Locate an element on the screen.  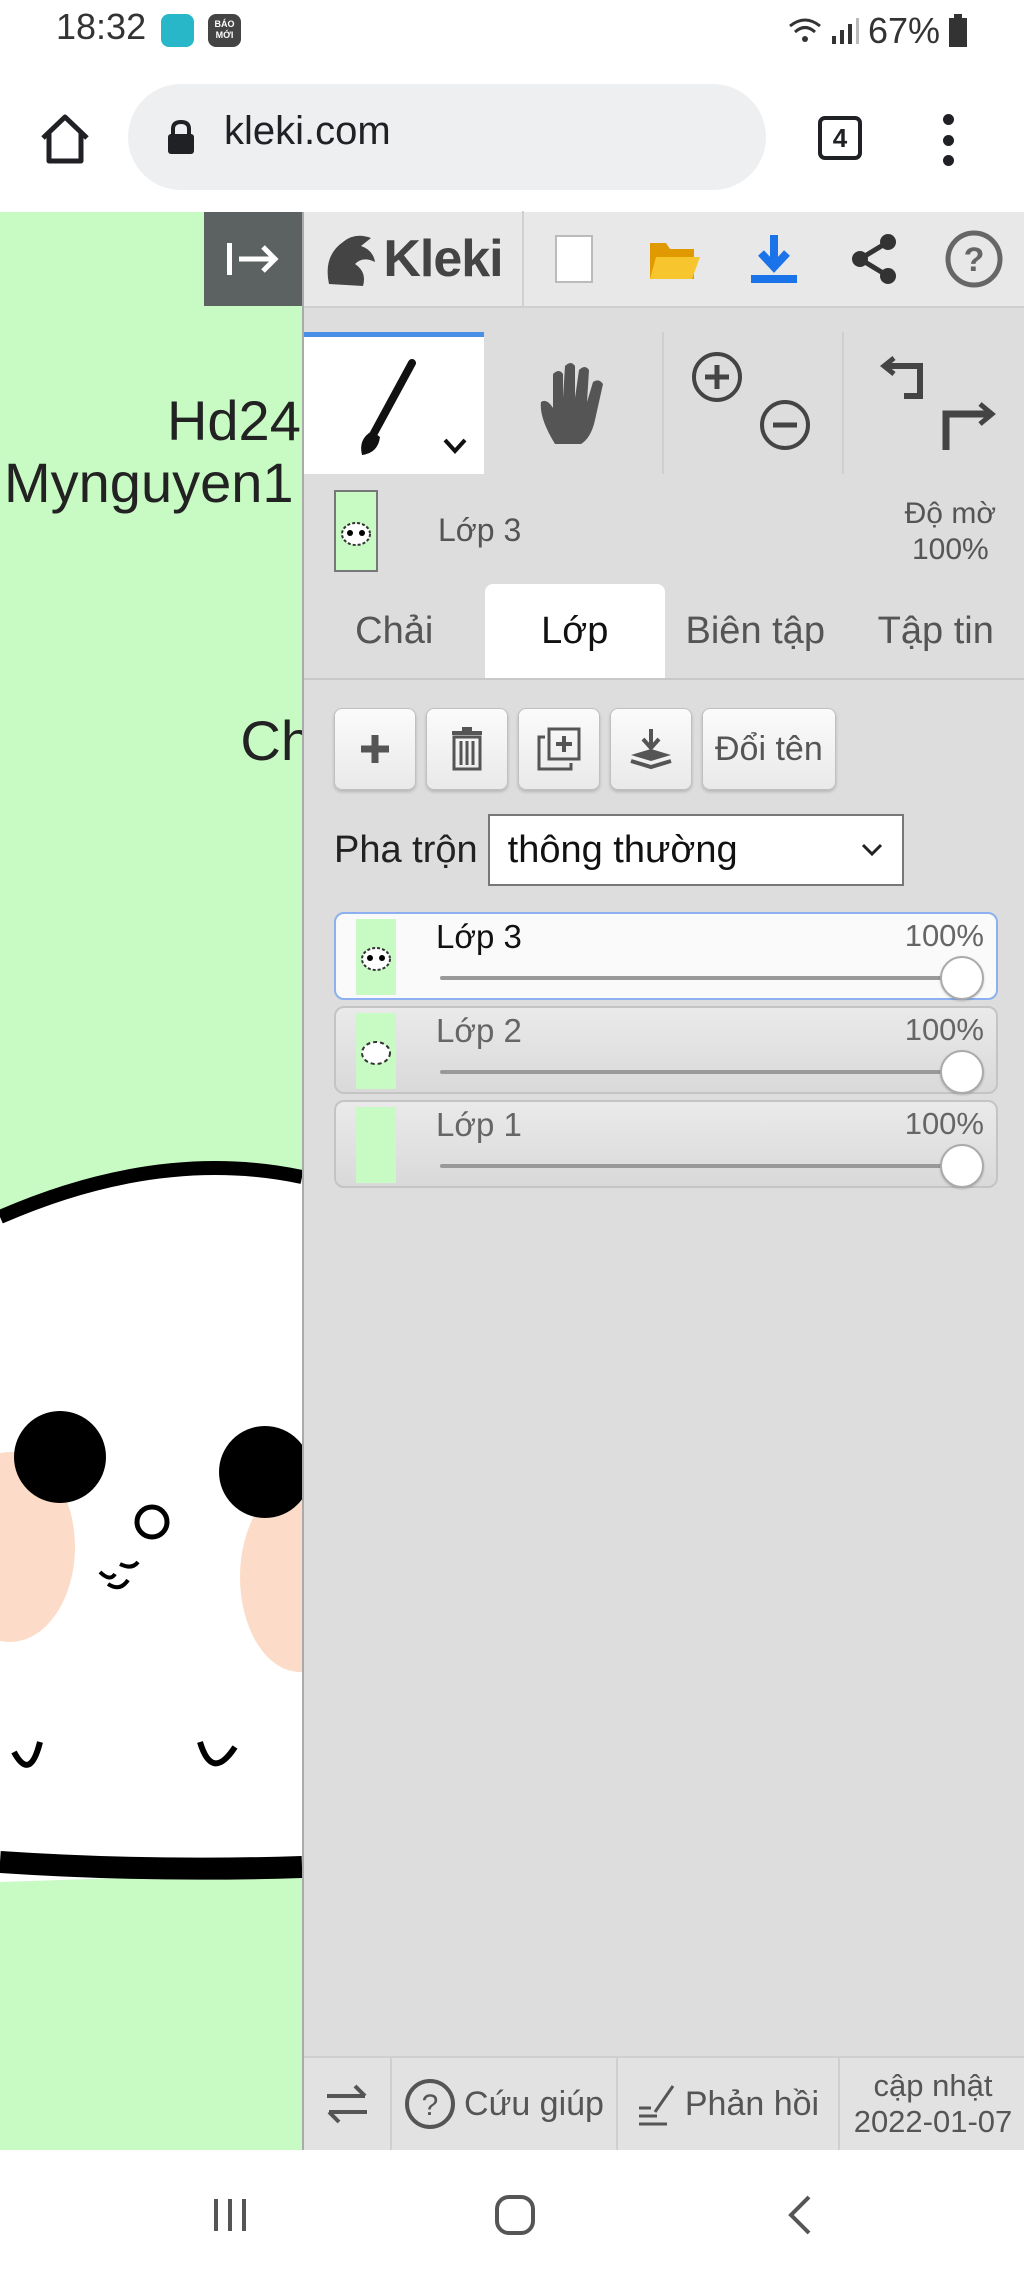
help-label: Cứu giúp is located at coordinates (534, 2103).